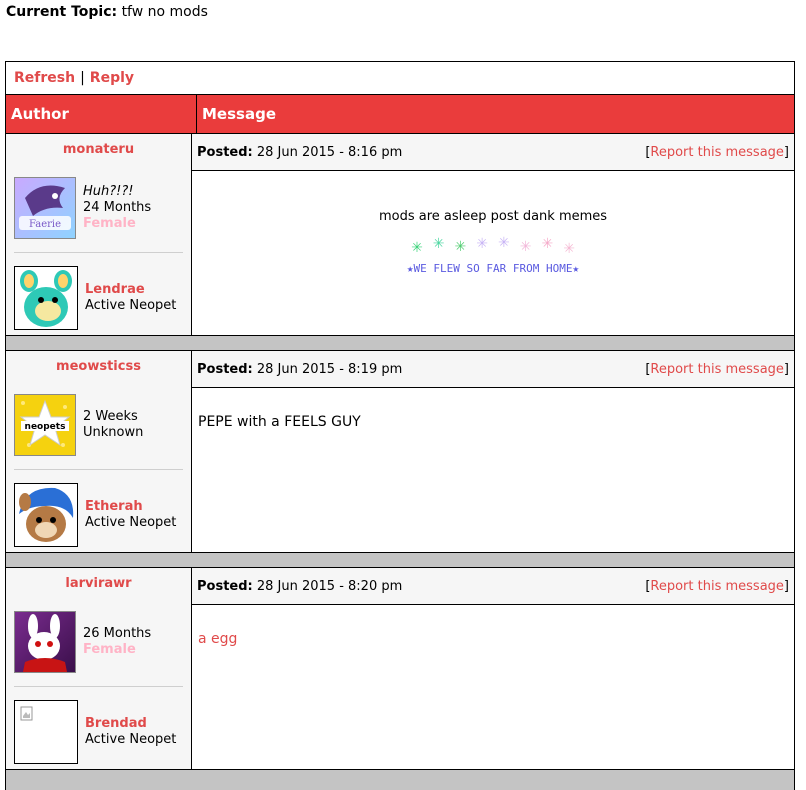 The image size is (806, 790). I want to click on sparkle-decoration: ✳ ✳ ✳ ✳ ✳ ✳ ✳ ✳, so click(493, 246).